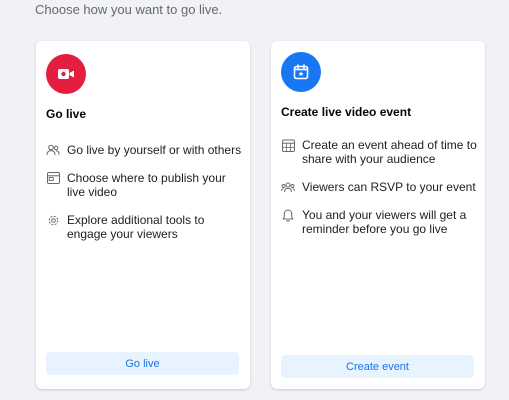  Describe the element at coordinates (377, 366) in the screenshot. I see `create-event-button: Create event` at that location.